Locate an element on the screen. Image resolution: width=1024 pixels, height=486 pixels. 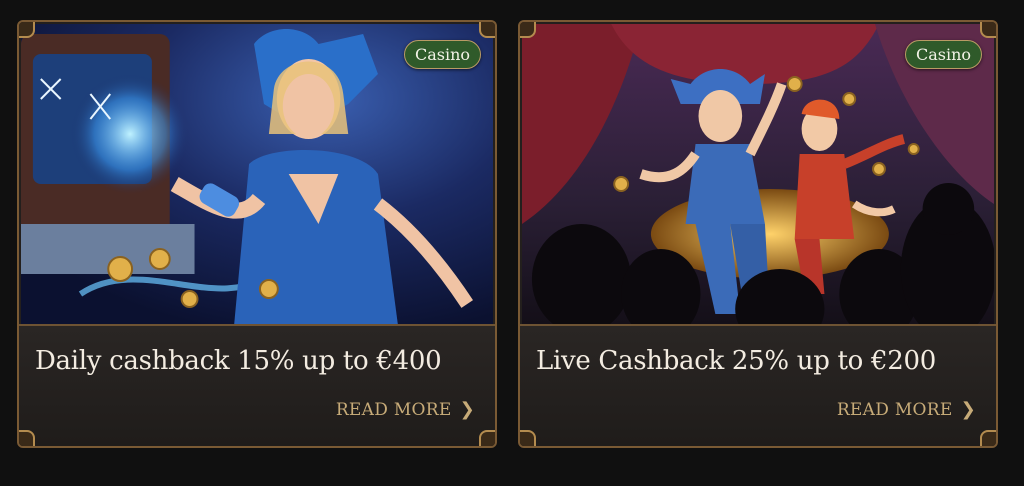
promo-title: Daily cashback 15% up to €400 is located at coordinates (238, 361).